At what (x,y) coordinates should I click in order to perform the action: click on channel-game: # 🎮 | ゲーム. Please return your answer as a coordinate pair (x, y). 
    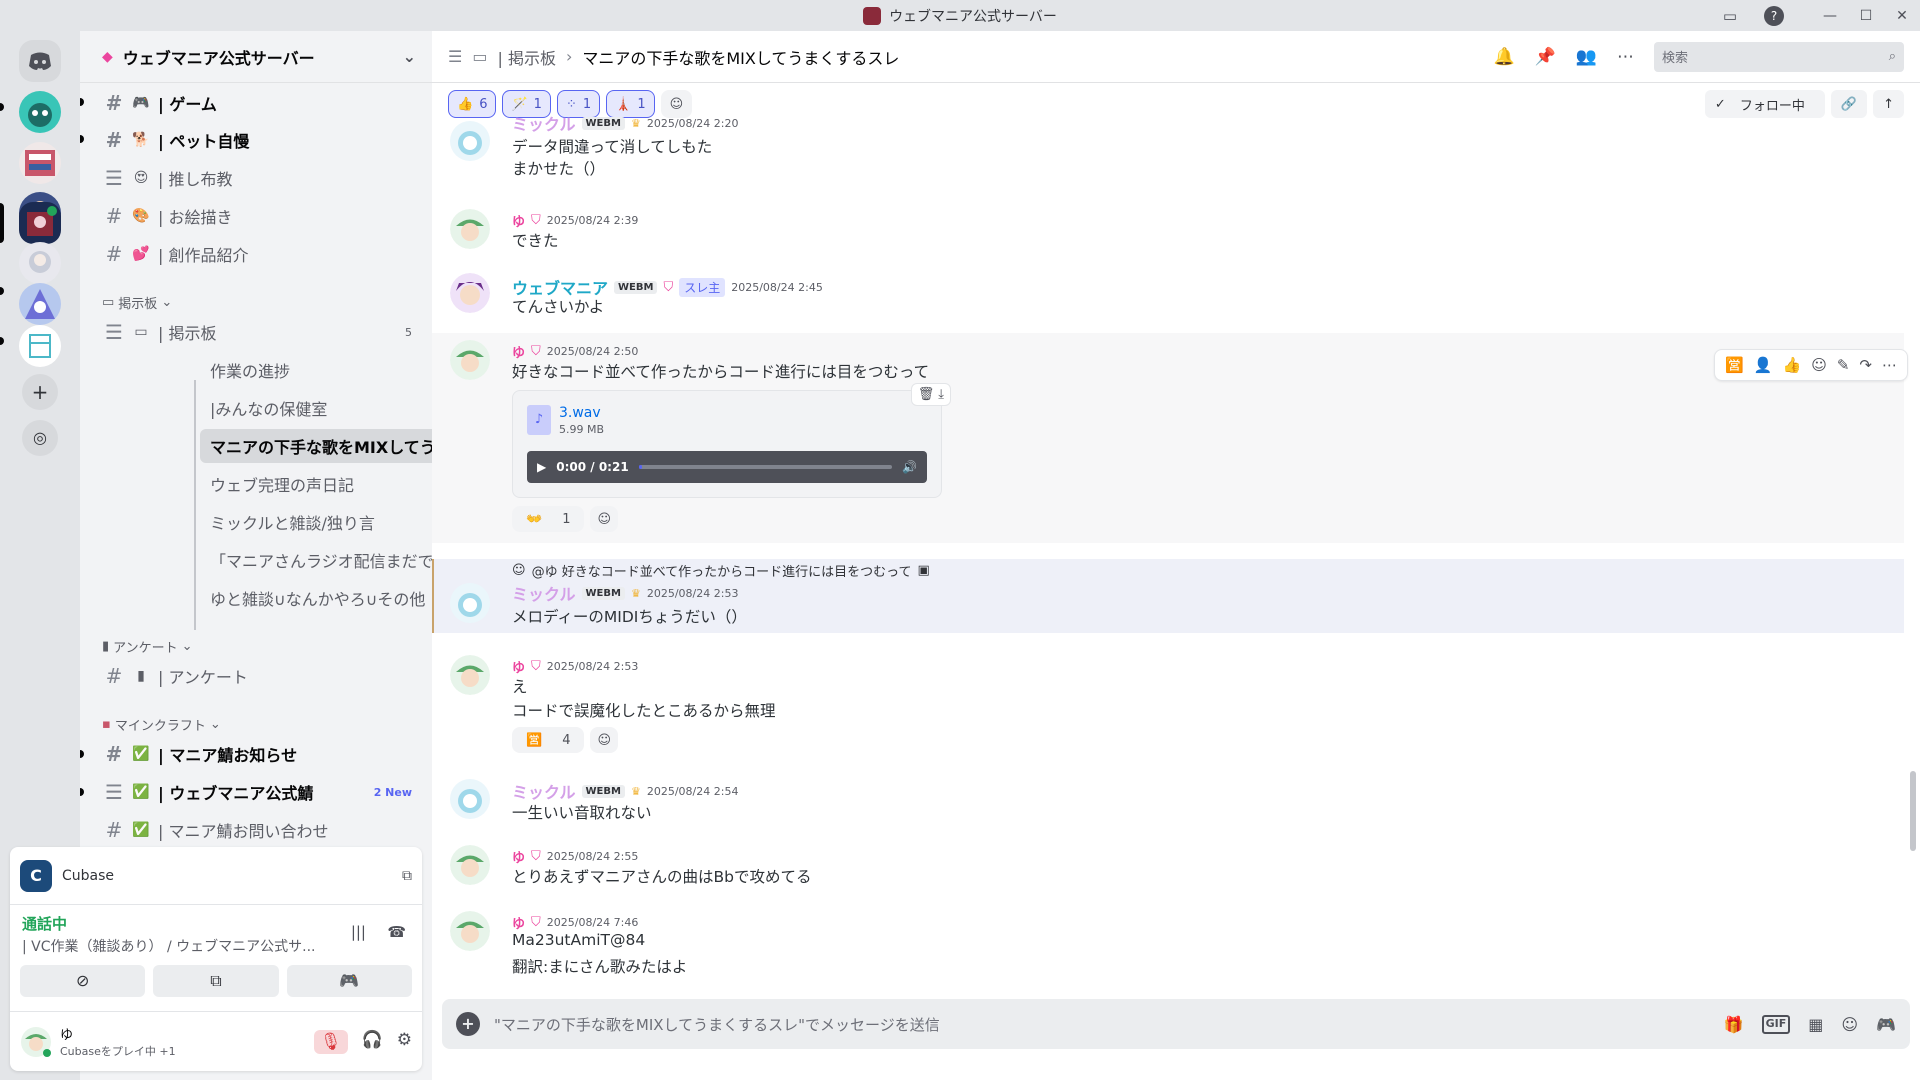
    Looking at the image, I should click on (261, 103).